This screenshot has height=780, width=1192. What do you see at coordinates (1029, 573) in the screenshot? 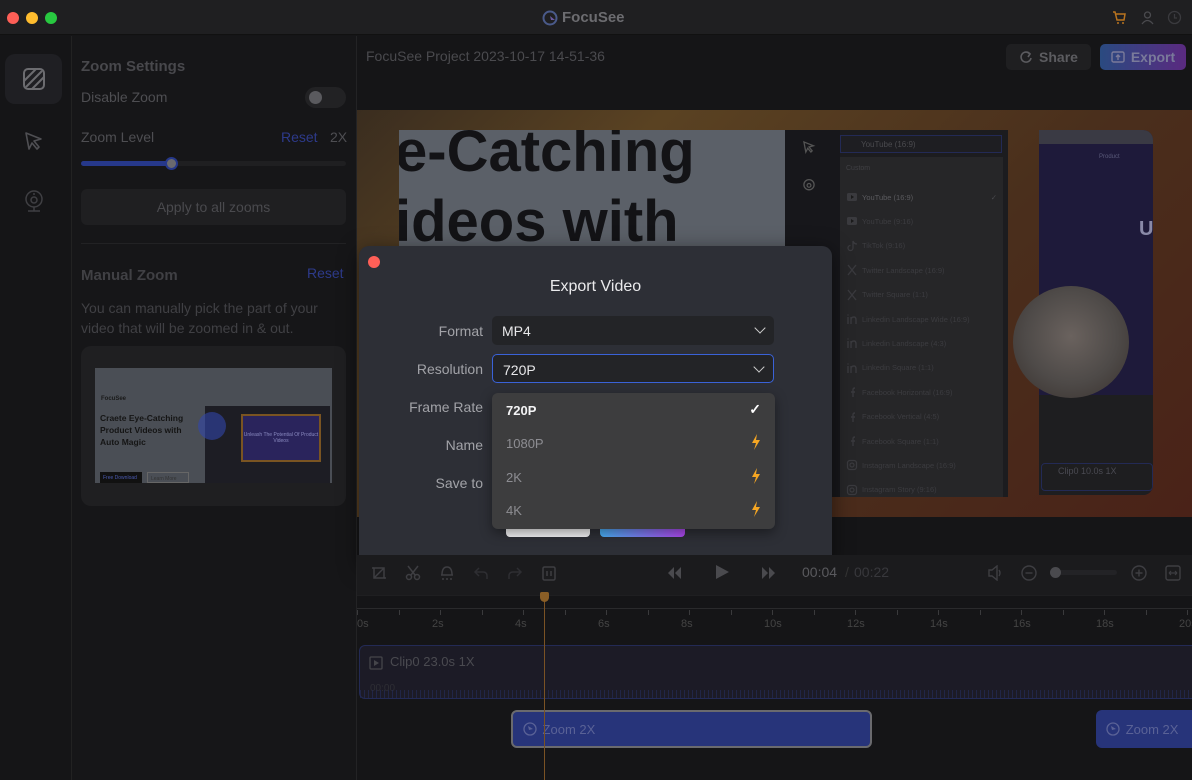
I see `zoom-out-icon` at bounding box center [1029, 573].